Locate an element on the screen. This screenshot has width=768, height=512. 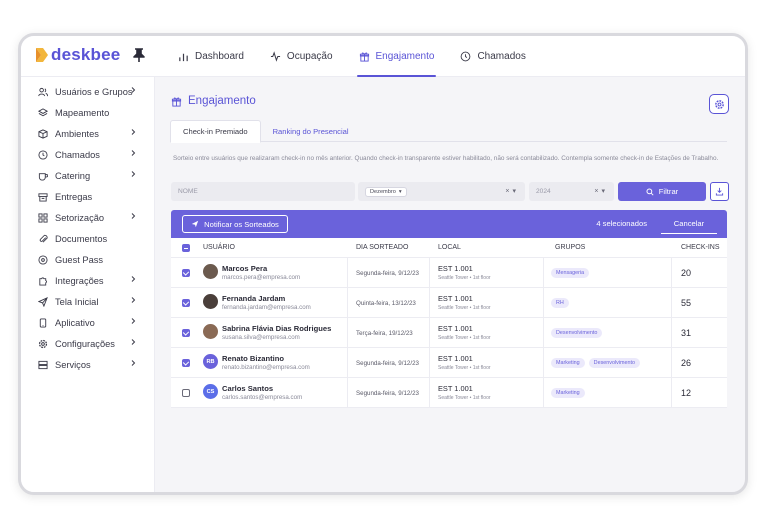
nav-chamados: Chamados is located at coordinates (492, 56).